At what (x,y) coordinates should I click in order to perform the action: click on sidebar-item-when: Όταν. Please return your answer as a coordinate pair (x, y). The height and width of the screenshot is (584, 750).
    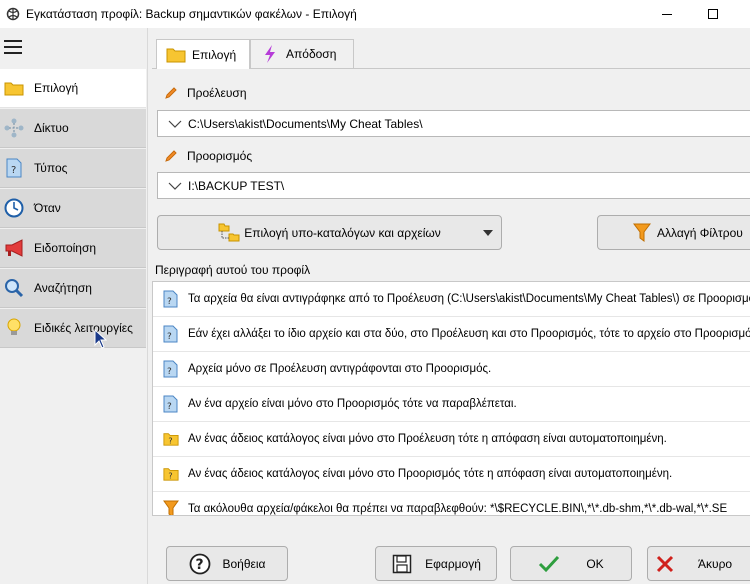
    Looking at the image, I should click on (73, 208).